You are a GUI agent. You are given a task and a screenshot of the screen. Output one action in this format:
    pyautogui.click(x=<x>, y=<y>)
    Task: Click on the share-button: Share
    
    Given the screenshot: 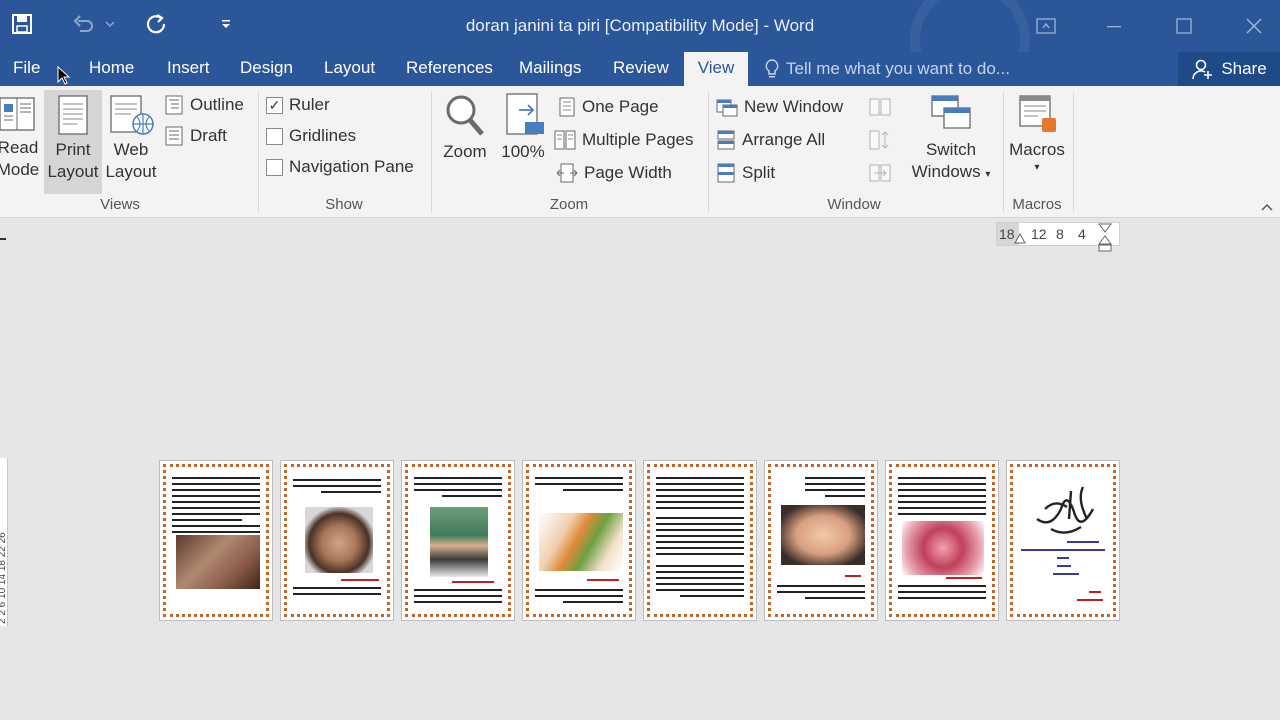 What is the action you would take?
    pyautogui.click(x=1229, y=69)
    